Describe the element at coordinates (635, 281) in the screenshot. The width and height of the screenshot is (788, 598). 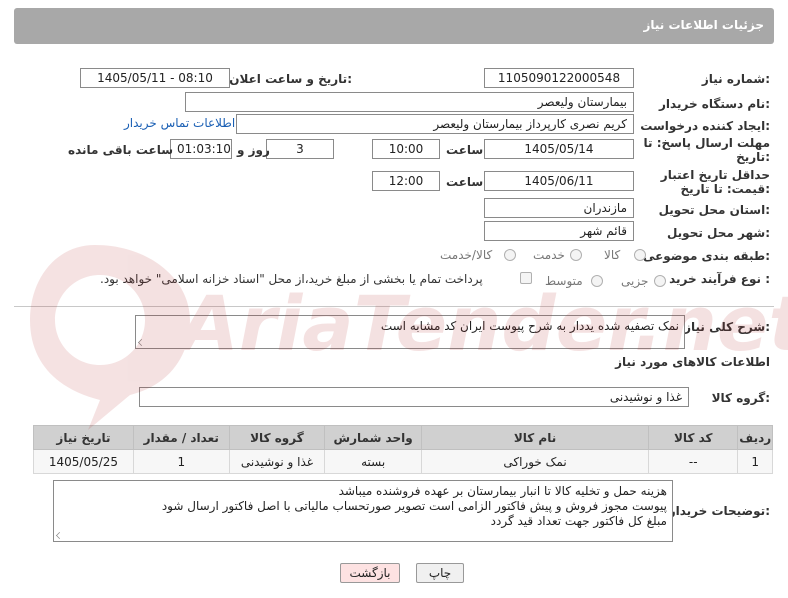
I see `purchase-minor-option: جزیی` at that location.